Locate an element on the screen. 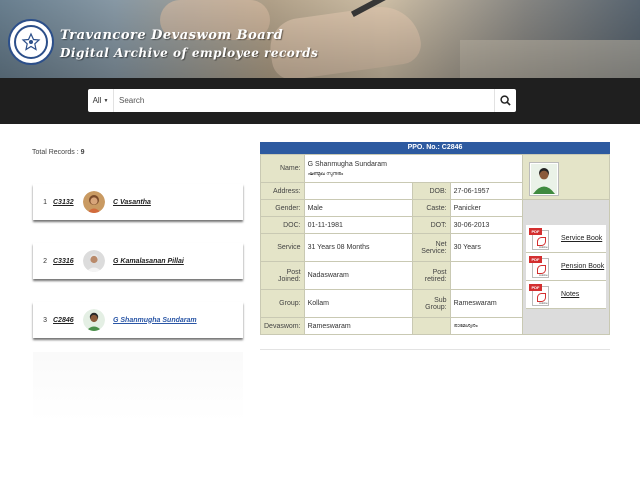 This screenshot has width=640, height=480. ppo-number-header: PPO. No.: C2846 is located at coordinates (435, 148).